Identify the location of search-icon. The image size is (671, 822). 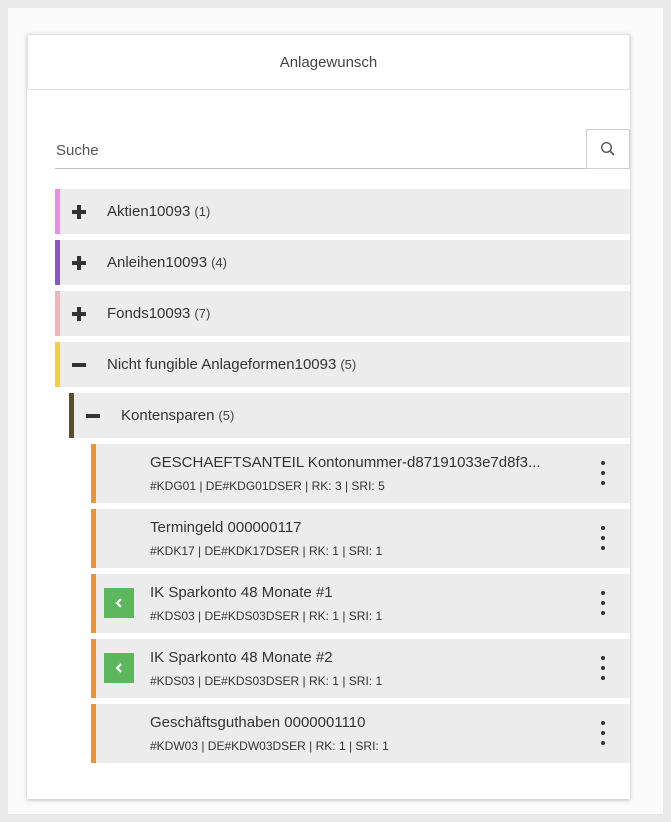
(607, 148).